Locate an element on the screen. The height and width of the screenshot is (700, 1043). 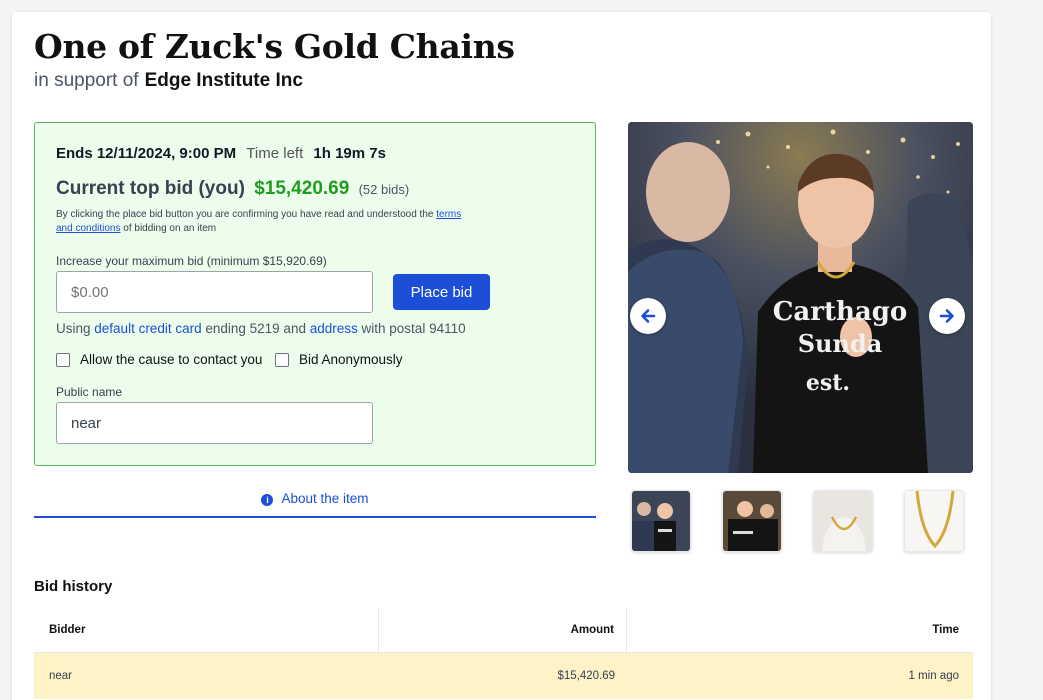
address-suffix: with postal 94110 is located at coordinates (413, 328).